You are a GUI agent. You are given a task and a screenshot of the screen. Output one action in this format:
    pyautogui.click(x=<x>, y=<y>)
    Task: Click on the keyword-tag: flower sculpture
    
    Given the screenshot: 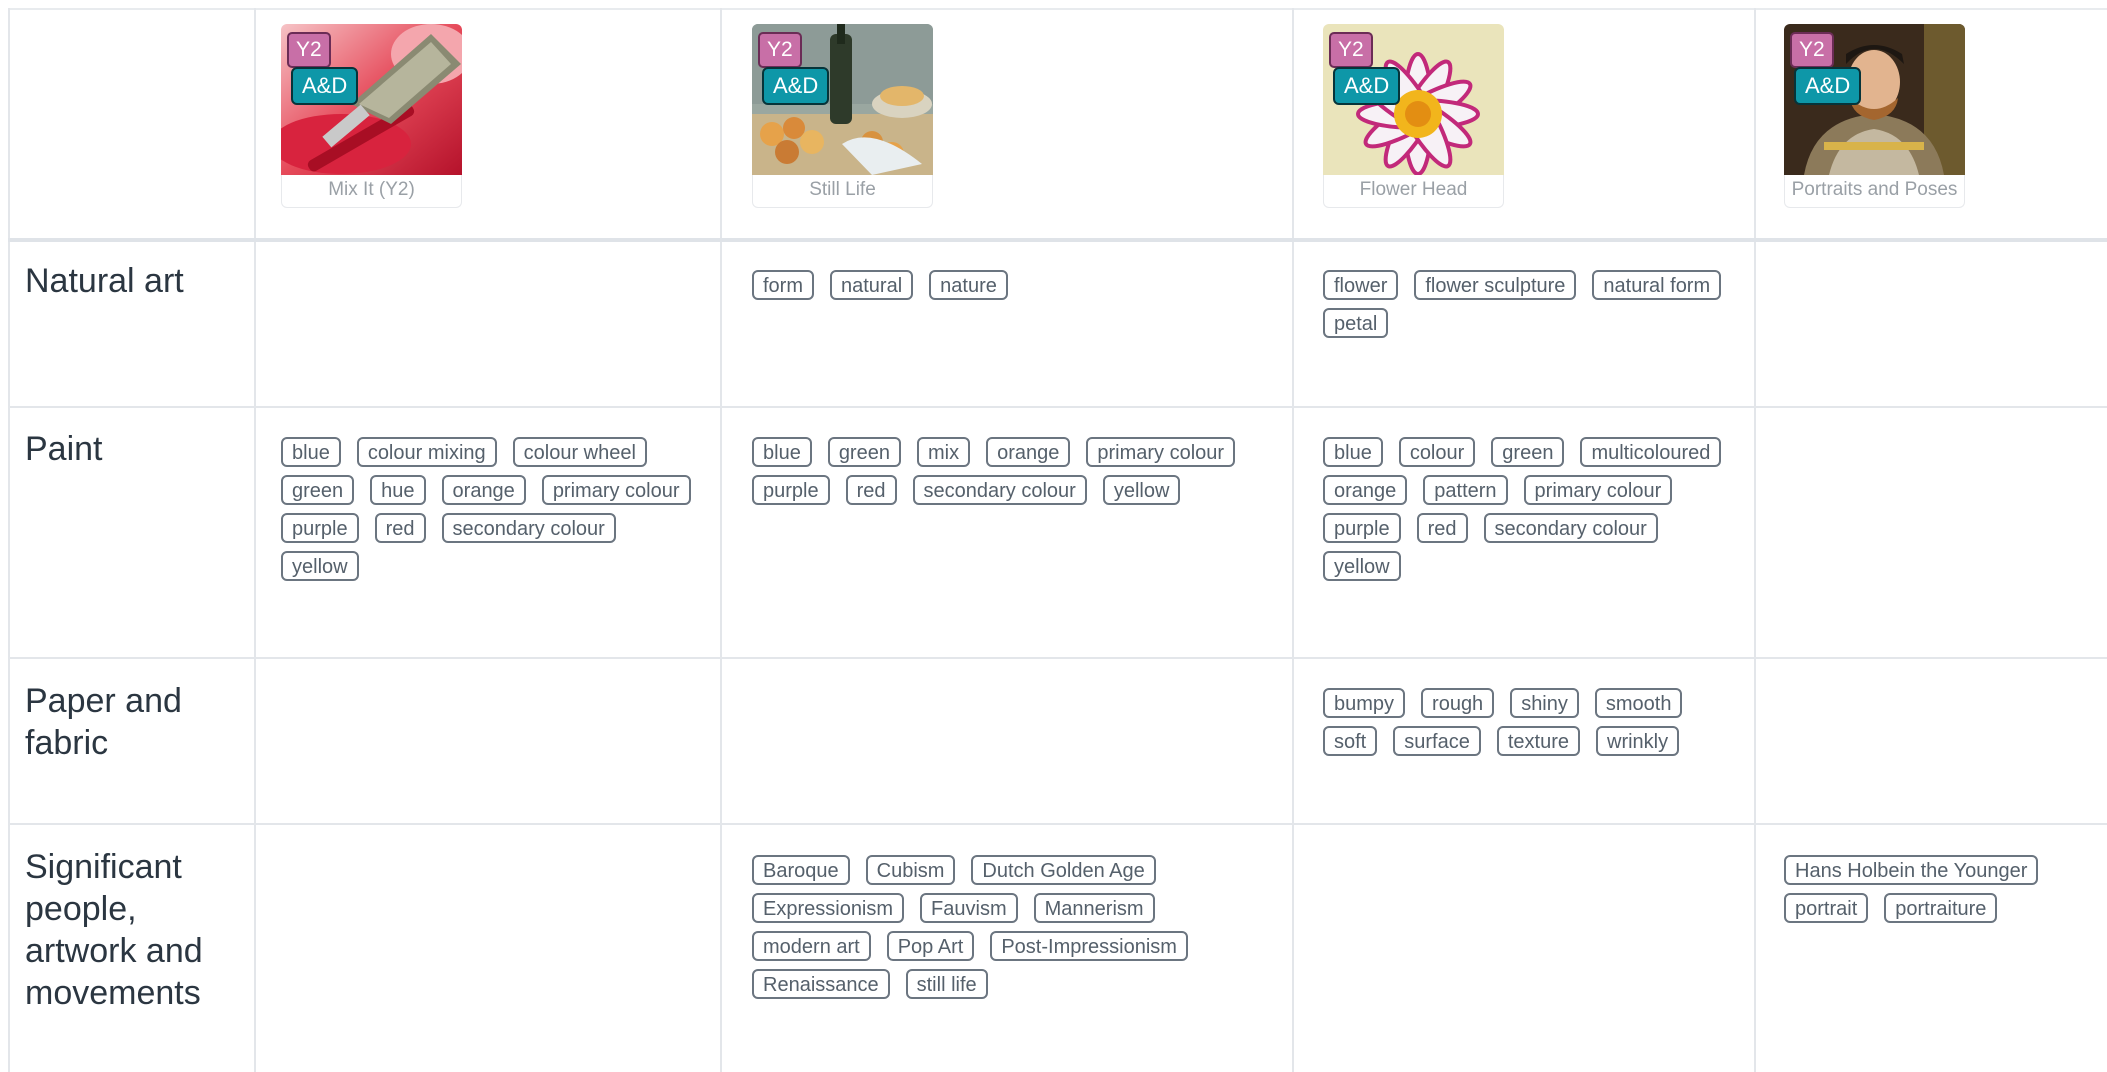 What is the action you would take?
    pyautogui.click(x=1495, y=285)
    